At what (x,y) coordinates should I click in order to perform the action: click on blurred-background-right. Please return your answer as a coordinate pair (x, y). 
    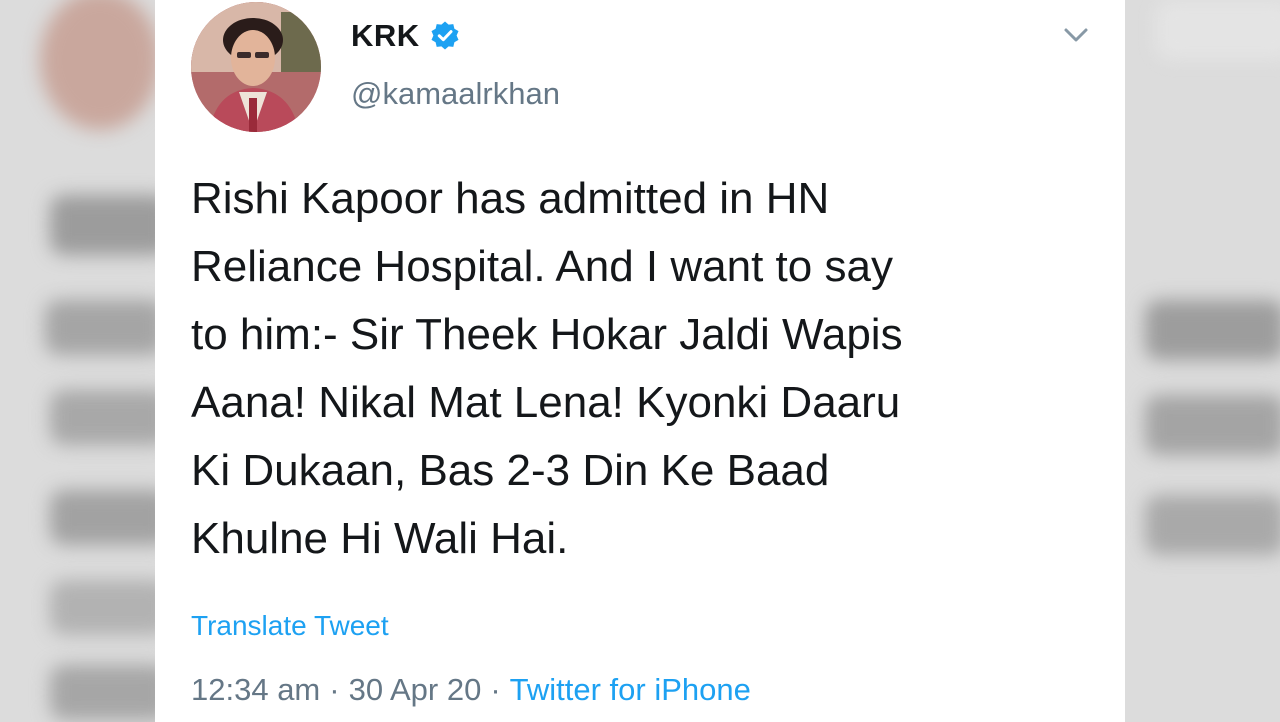
    Looking at the image, I should click on (1202, 361).